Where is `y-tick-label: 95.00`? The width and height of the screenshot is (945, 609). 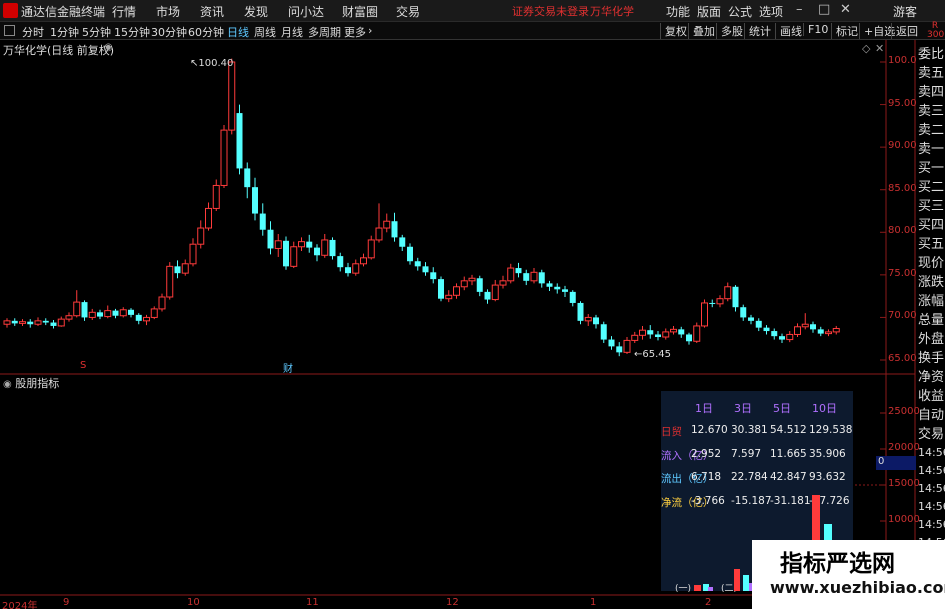
y-tick-label: 95.00 is located at coordinates (902, 103).